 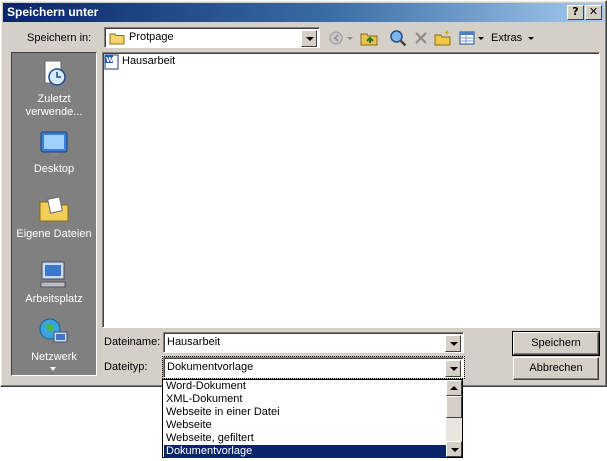 I want to click on computer-icon, so click(x=54, y=274).